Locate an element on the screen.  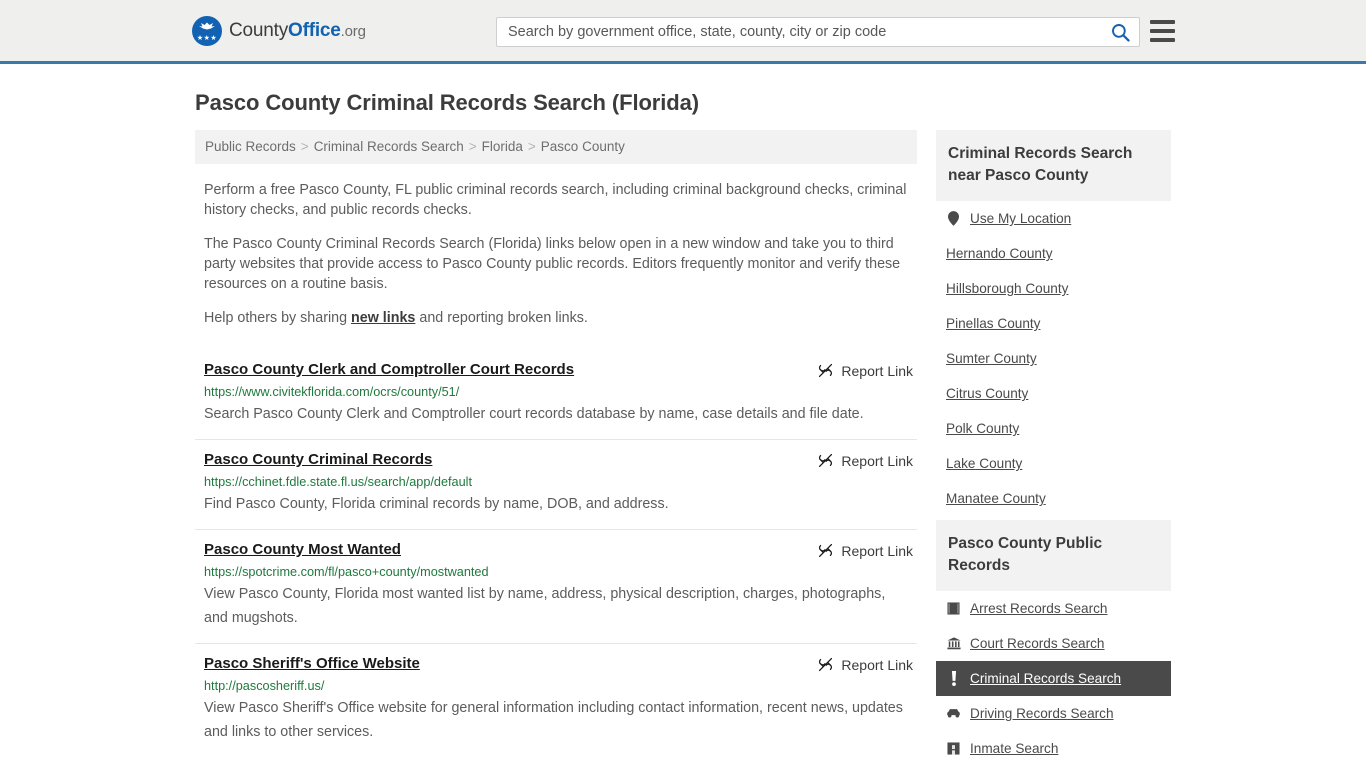
sidebar-item-hernando-county: Hernando County is located at coordinates (1053, 253).